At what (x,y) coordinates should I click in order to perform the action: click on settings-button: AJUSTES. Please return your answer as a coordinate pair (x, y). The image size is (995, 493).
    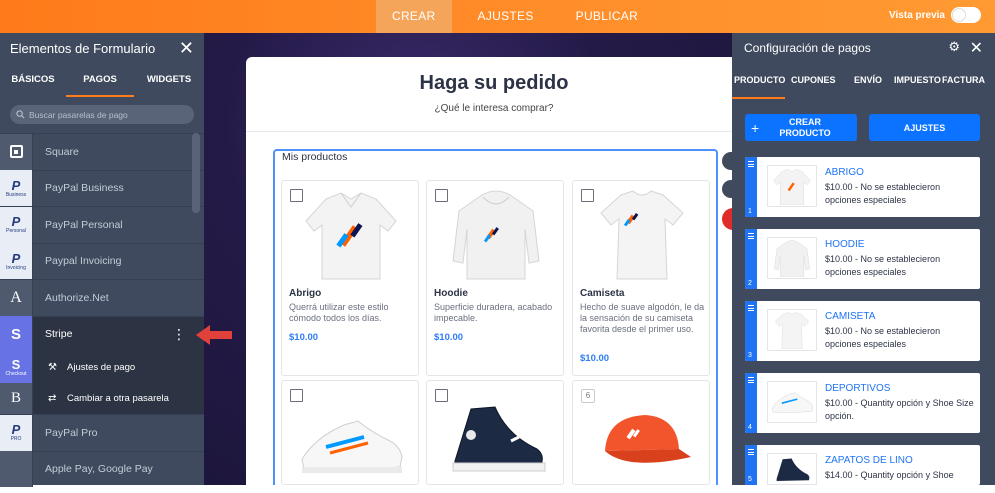
    Looking at the image, I should click on (924, 127).